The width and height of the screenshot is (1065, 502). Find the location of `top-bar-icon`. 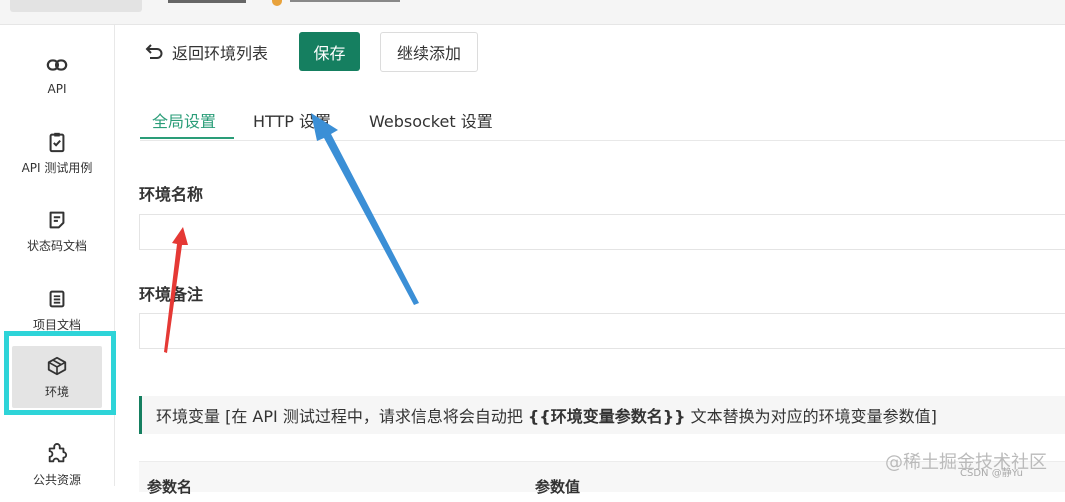

top-bar-icon is located at coordinates (277, 3).